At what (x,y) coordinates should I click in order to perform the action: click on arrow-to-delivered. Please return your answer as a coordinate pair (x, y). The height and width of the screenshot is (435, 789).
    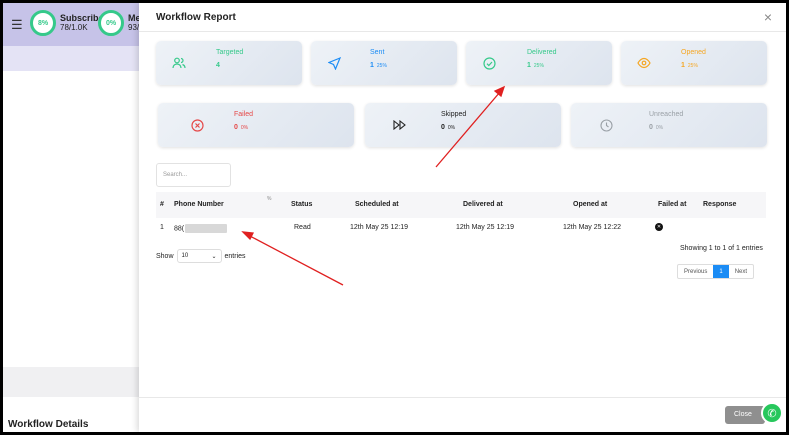
    Looking at the image, I should click on (470, 126).